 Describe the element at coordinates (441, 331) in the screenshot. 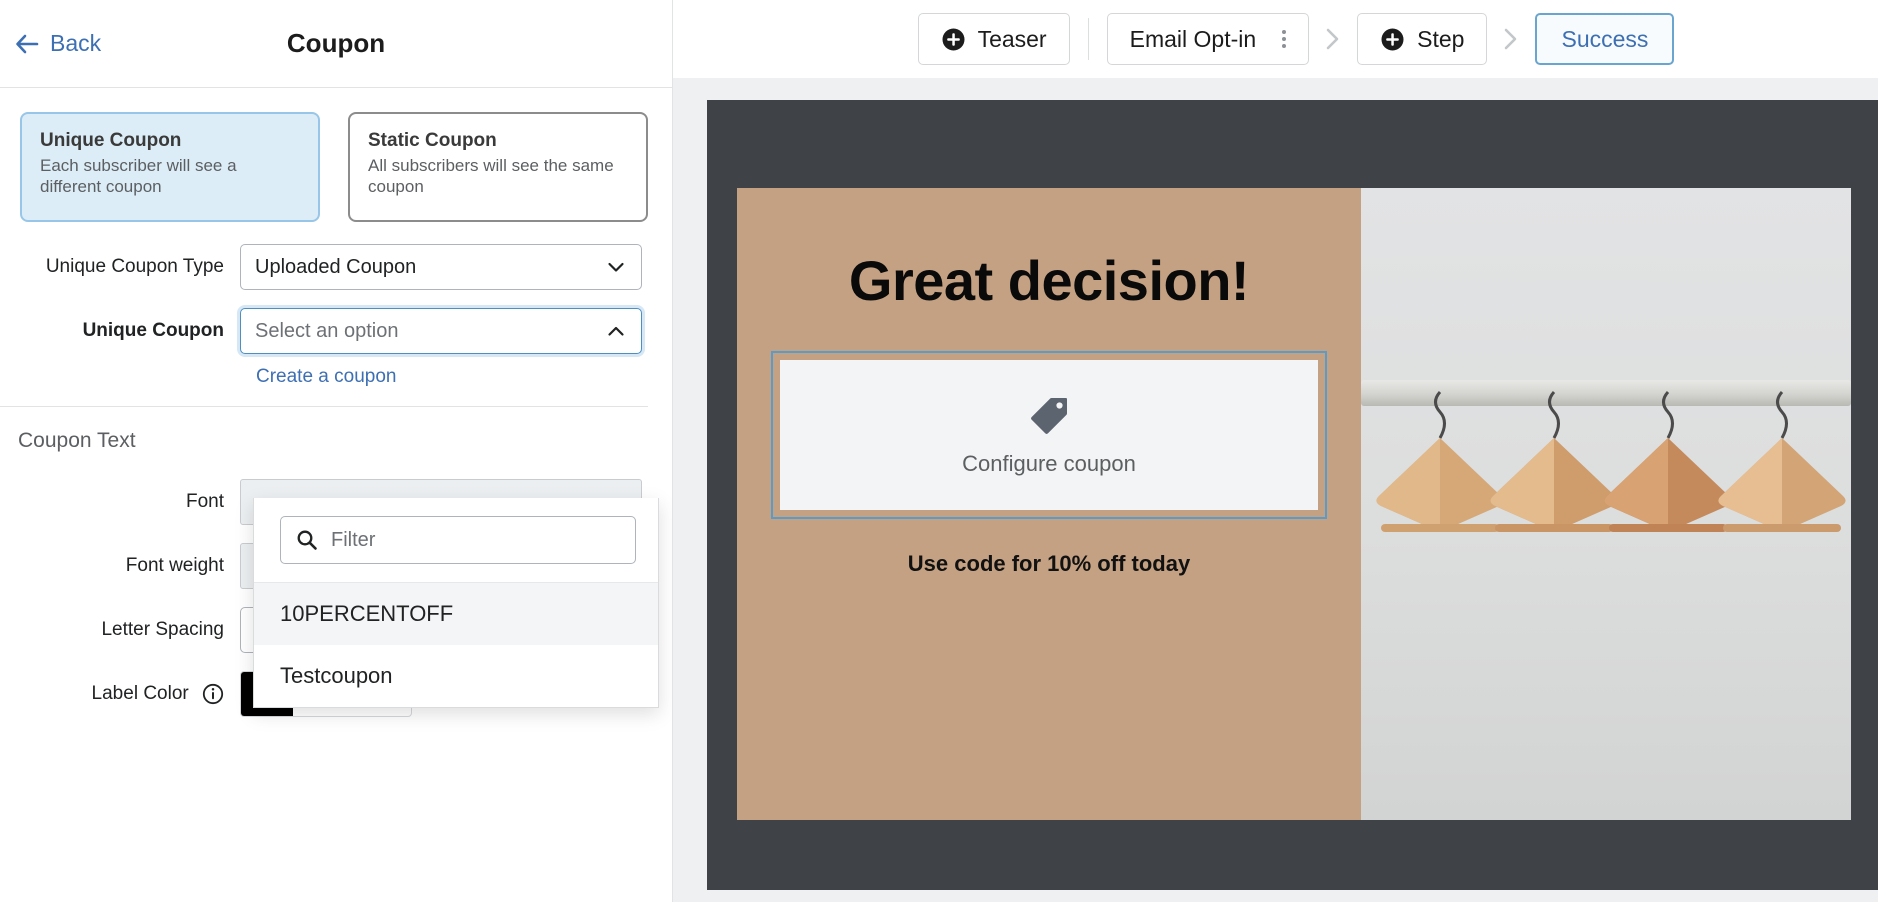

I see `unique-coupon-select: Select an option` at that location.